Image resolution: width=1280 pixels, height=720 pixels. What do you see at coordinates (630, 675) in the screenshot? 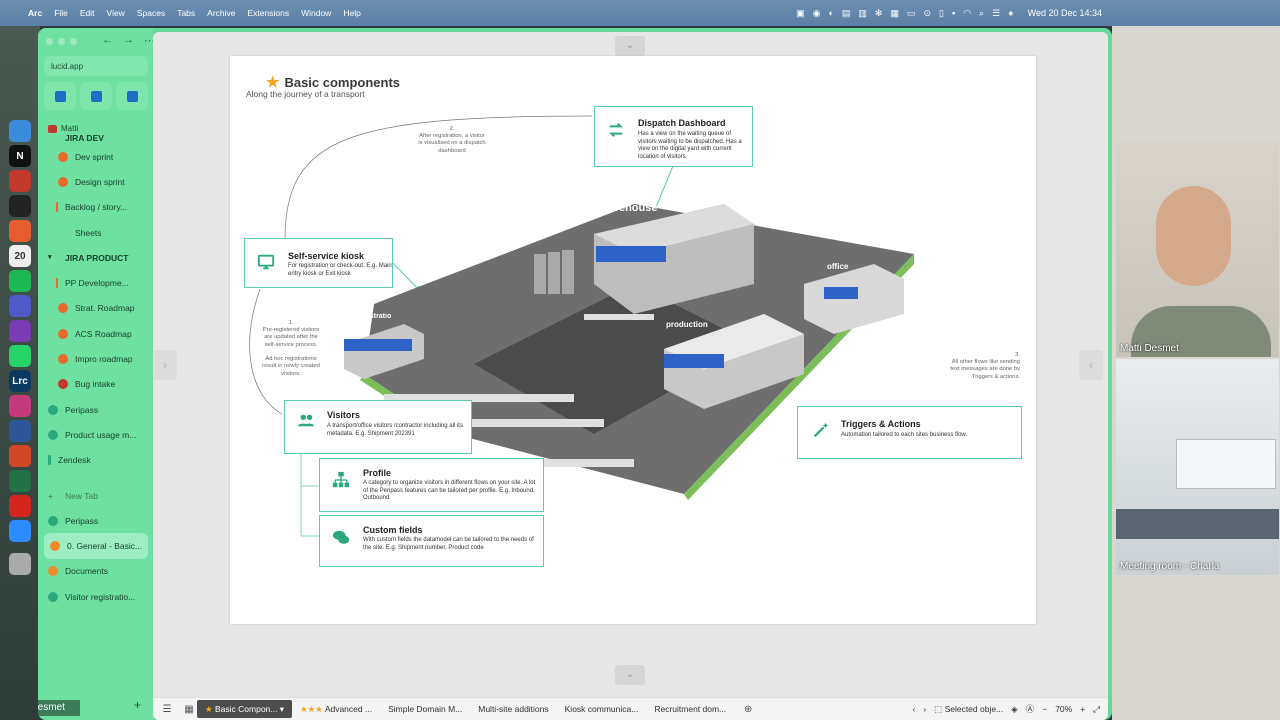
I see `collapse-bottom-button: ⌄` at bounding box center [630, 675].